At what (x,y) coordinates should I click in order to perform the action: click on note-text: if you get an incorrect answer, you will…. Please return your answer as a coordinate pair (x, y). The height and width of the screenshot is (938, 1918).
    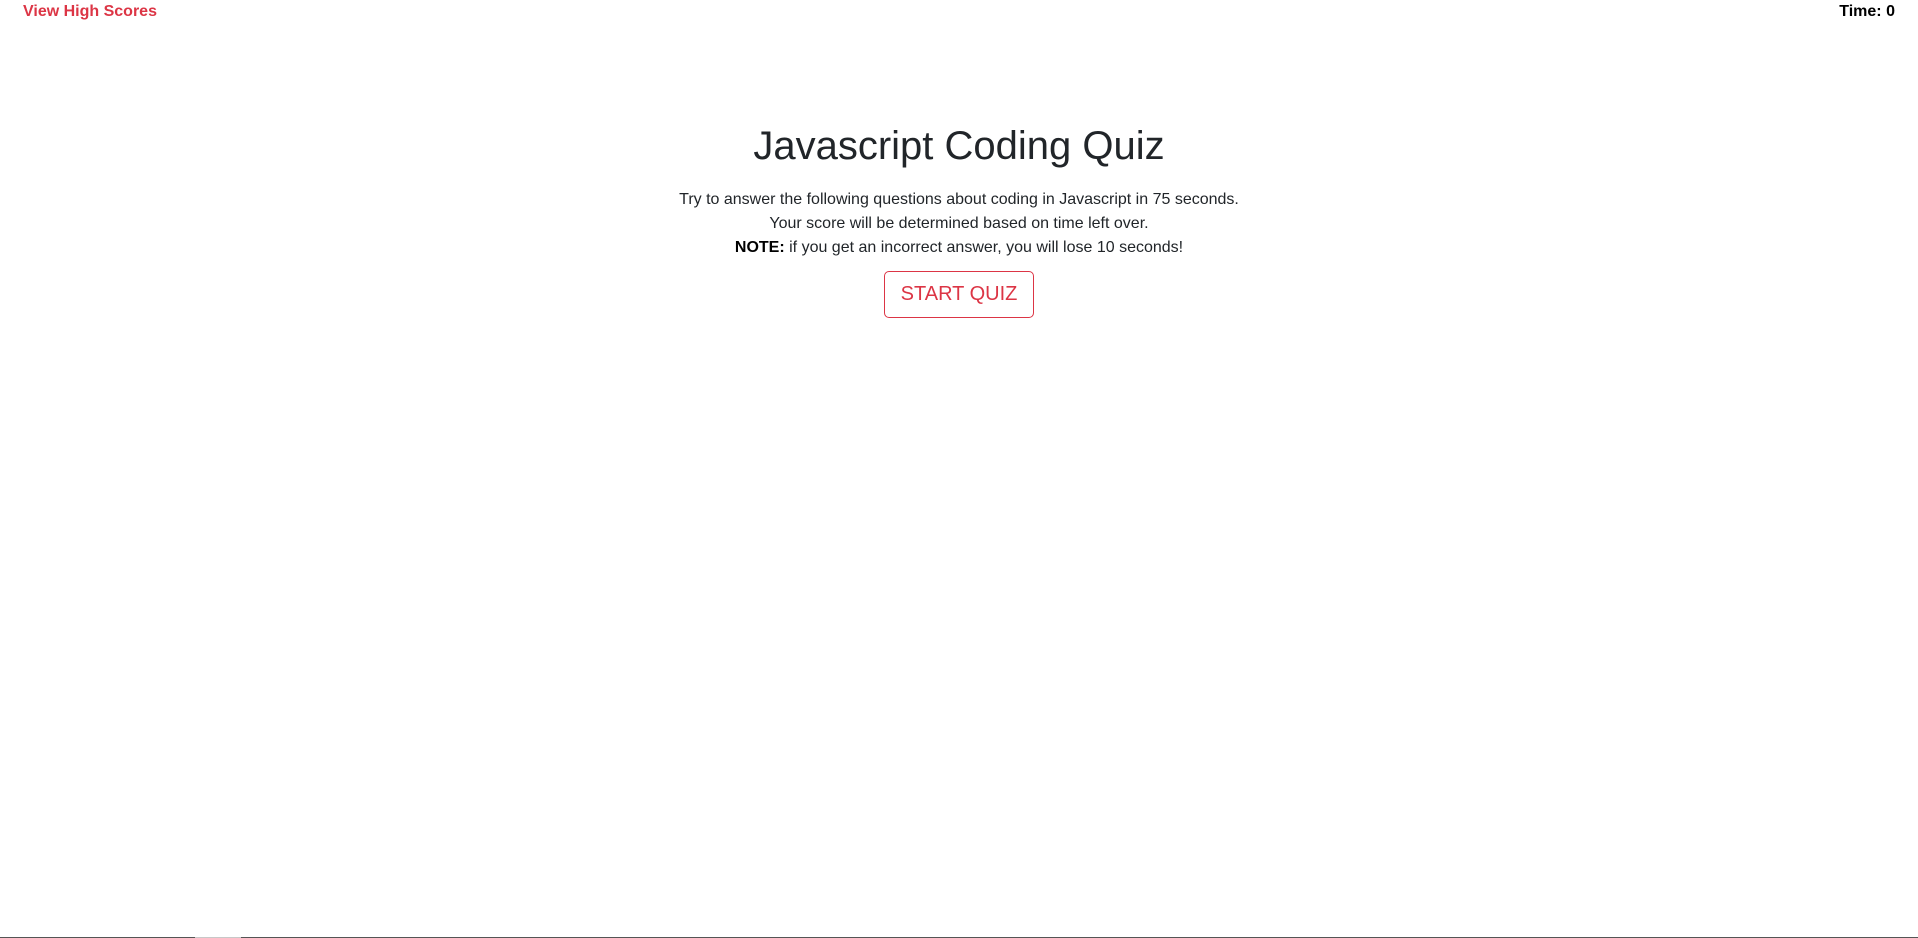
    Looking at the image, I should click on (984, 247).